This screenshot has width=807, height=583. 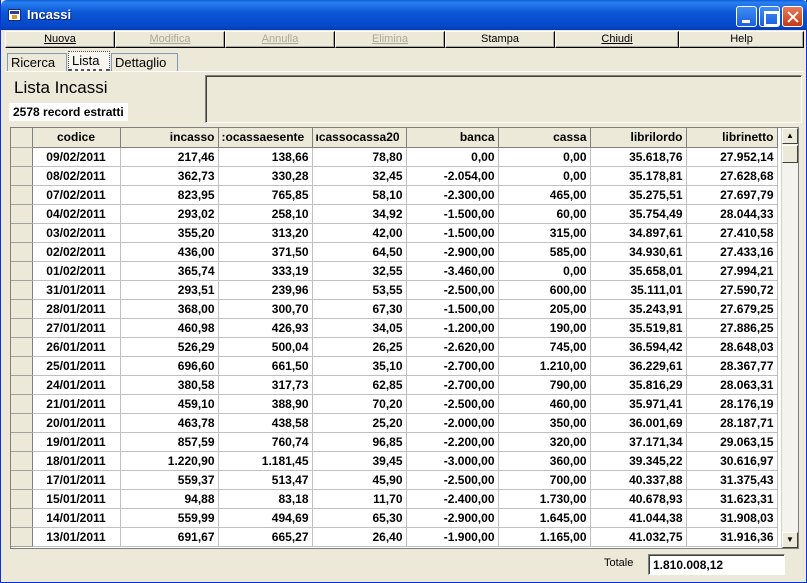 What do you see at coordinates (265, 518) in the screenshot?
I see `table-cell: 494,69` at bounding box center [265, 518].